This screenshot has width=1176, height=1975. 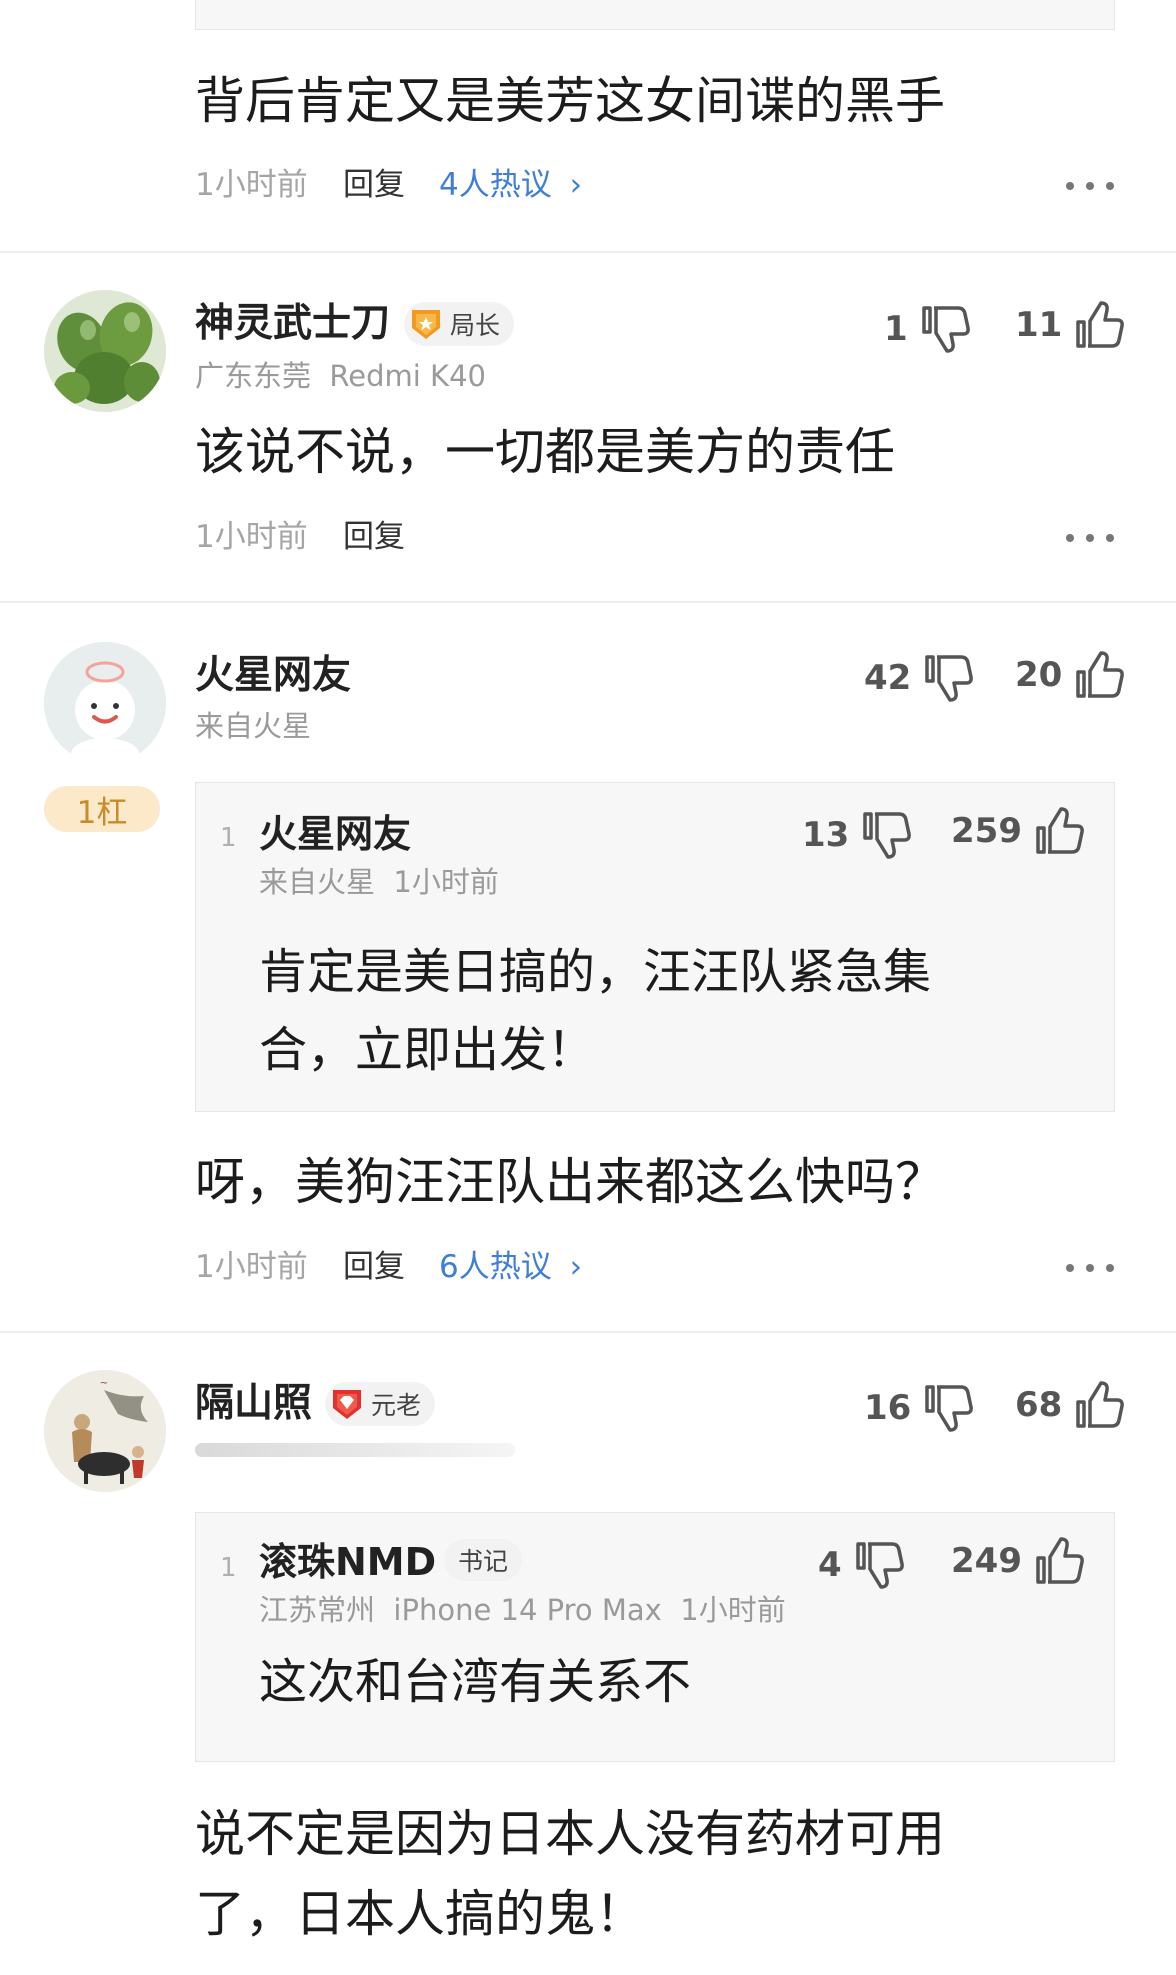 I want to click on comment-text: 该说不说，一切都是美方的责任, so click(x=545, y=452).